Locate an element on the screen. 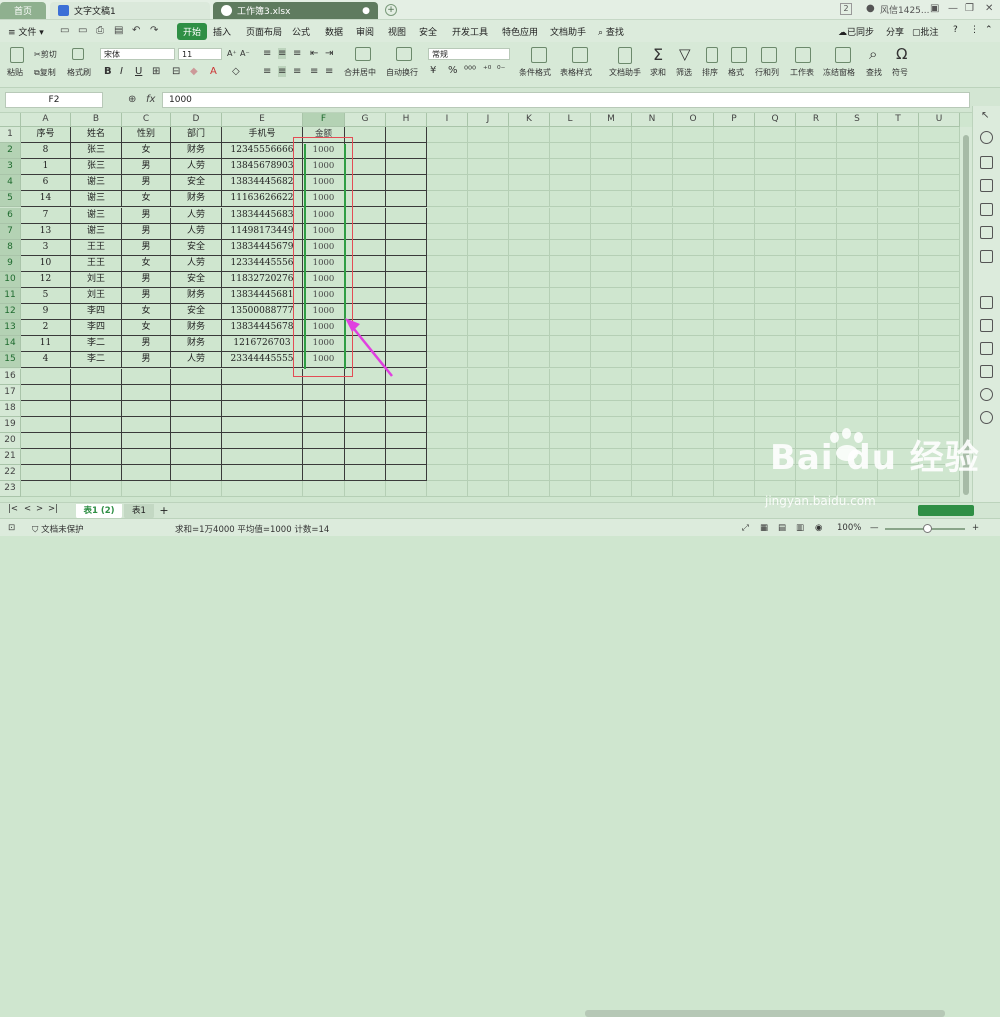 The width and height of the screenshot is (1000, 1017). percent-icon: % is located at coordinates (453, 70).